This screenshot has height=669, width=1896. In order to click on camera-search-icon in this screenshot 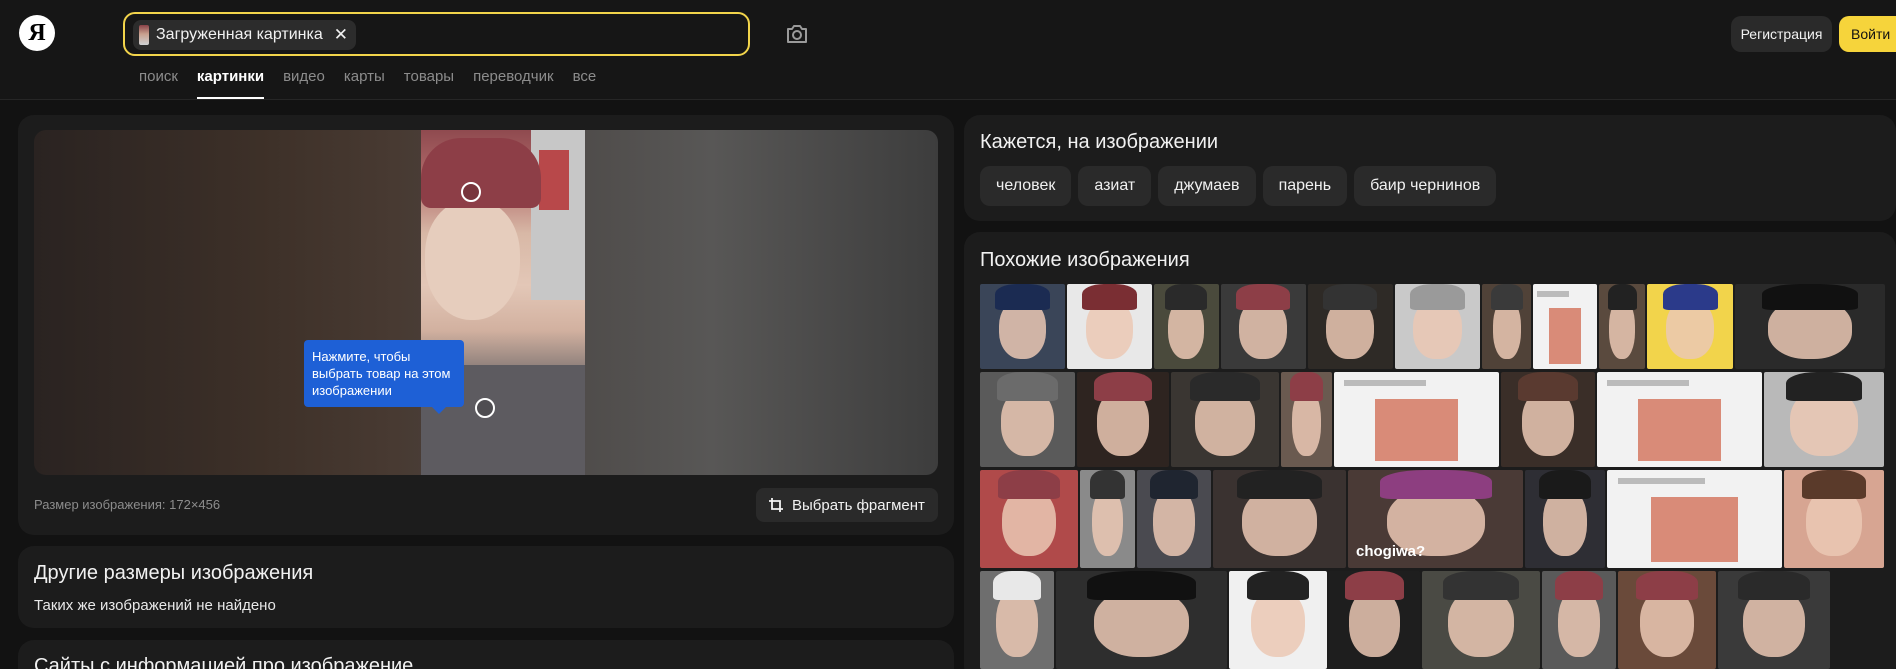, I will do `click(797, 34)`.